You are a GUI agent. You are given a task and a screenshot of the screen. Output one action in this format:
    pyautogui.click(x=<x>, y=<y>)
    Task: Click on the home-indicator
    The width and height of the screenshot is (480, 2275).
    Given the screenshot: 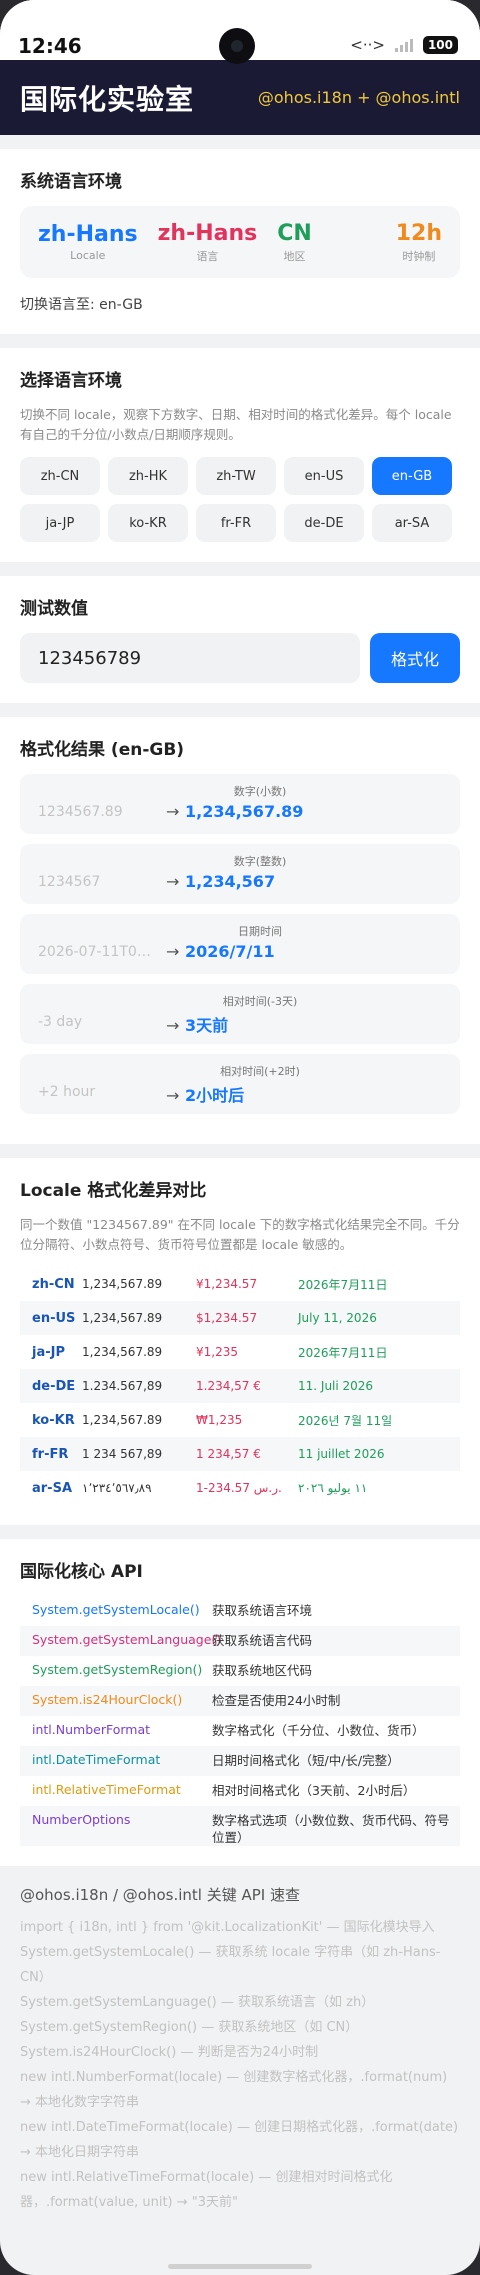 What is the action you would take?
    pyautogui.click(x=240, y=2266)
    